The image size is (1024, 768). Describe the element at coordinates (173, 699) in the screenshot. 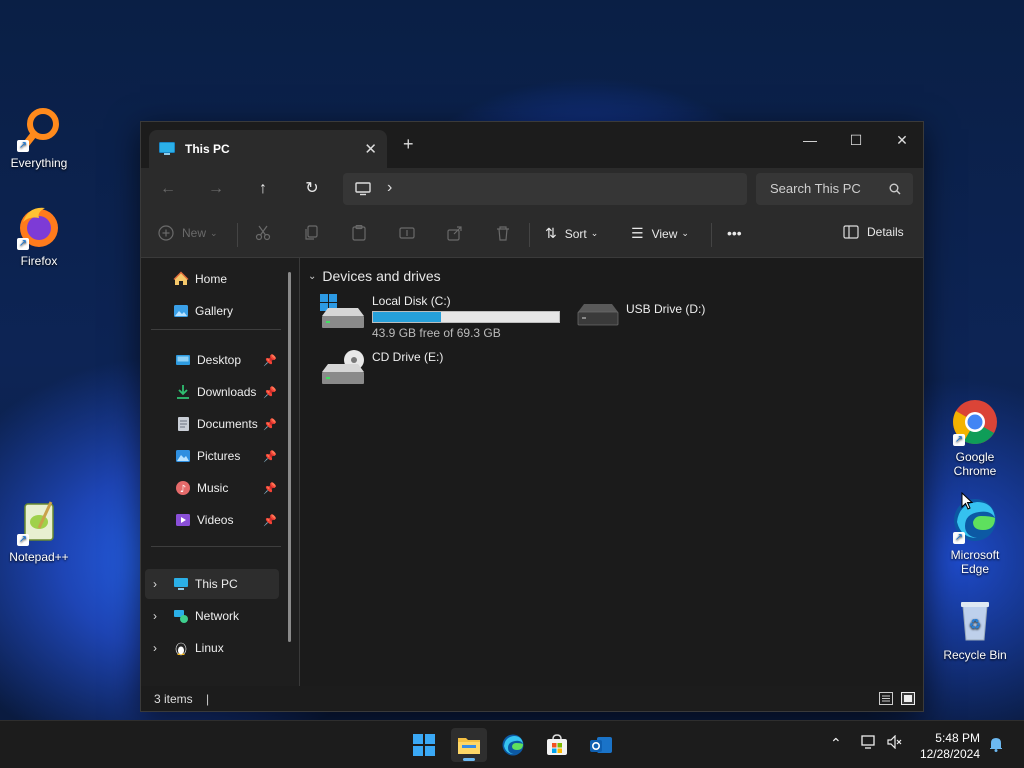

I see `item-count: 3 items` at that location.